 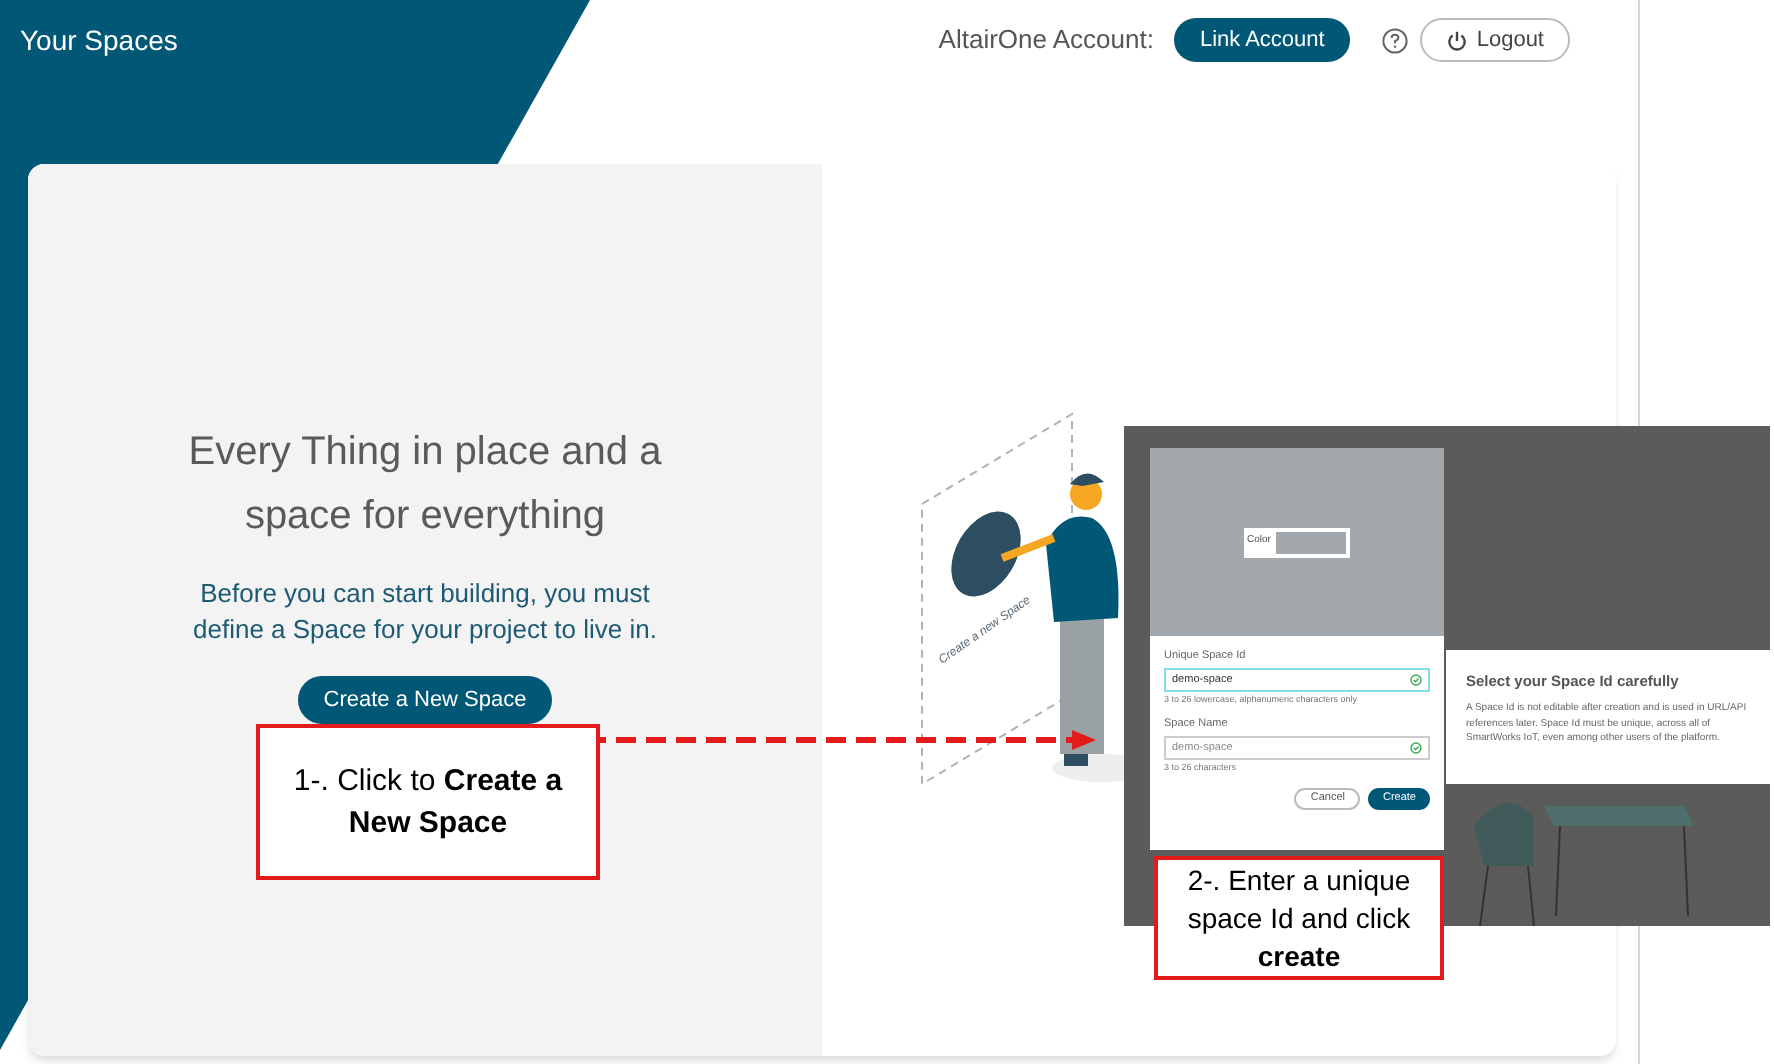 What do you see at coordinates (1299, 918) in the screenshot?
I see `callout-note: 2-. Enter a unique space Id and click create` at bounding box center [1299, 918].